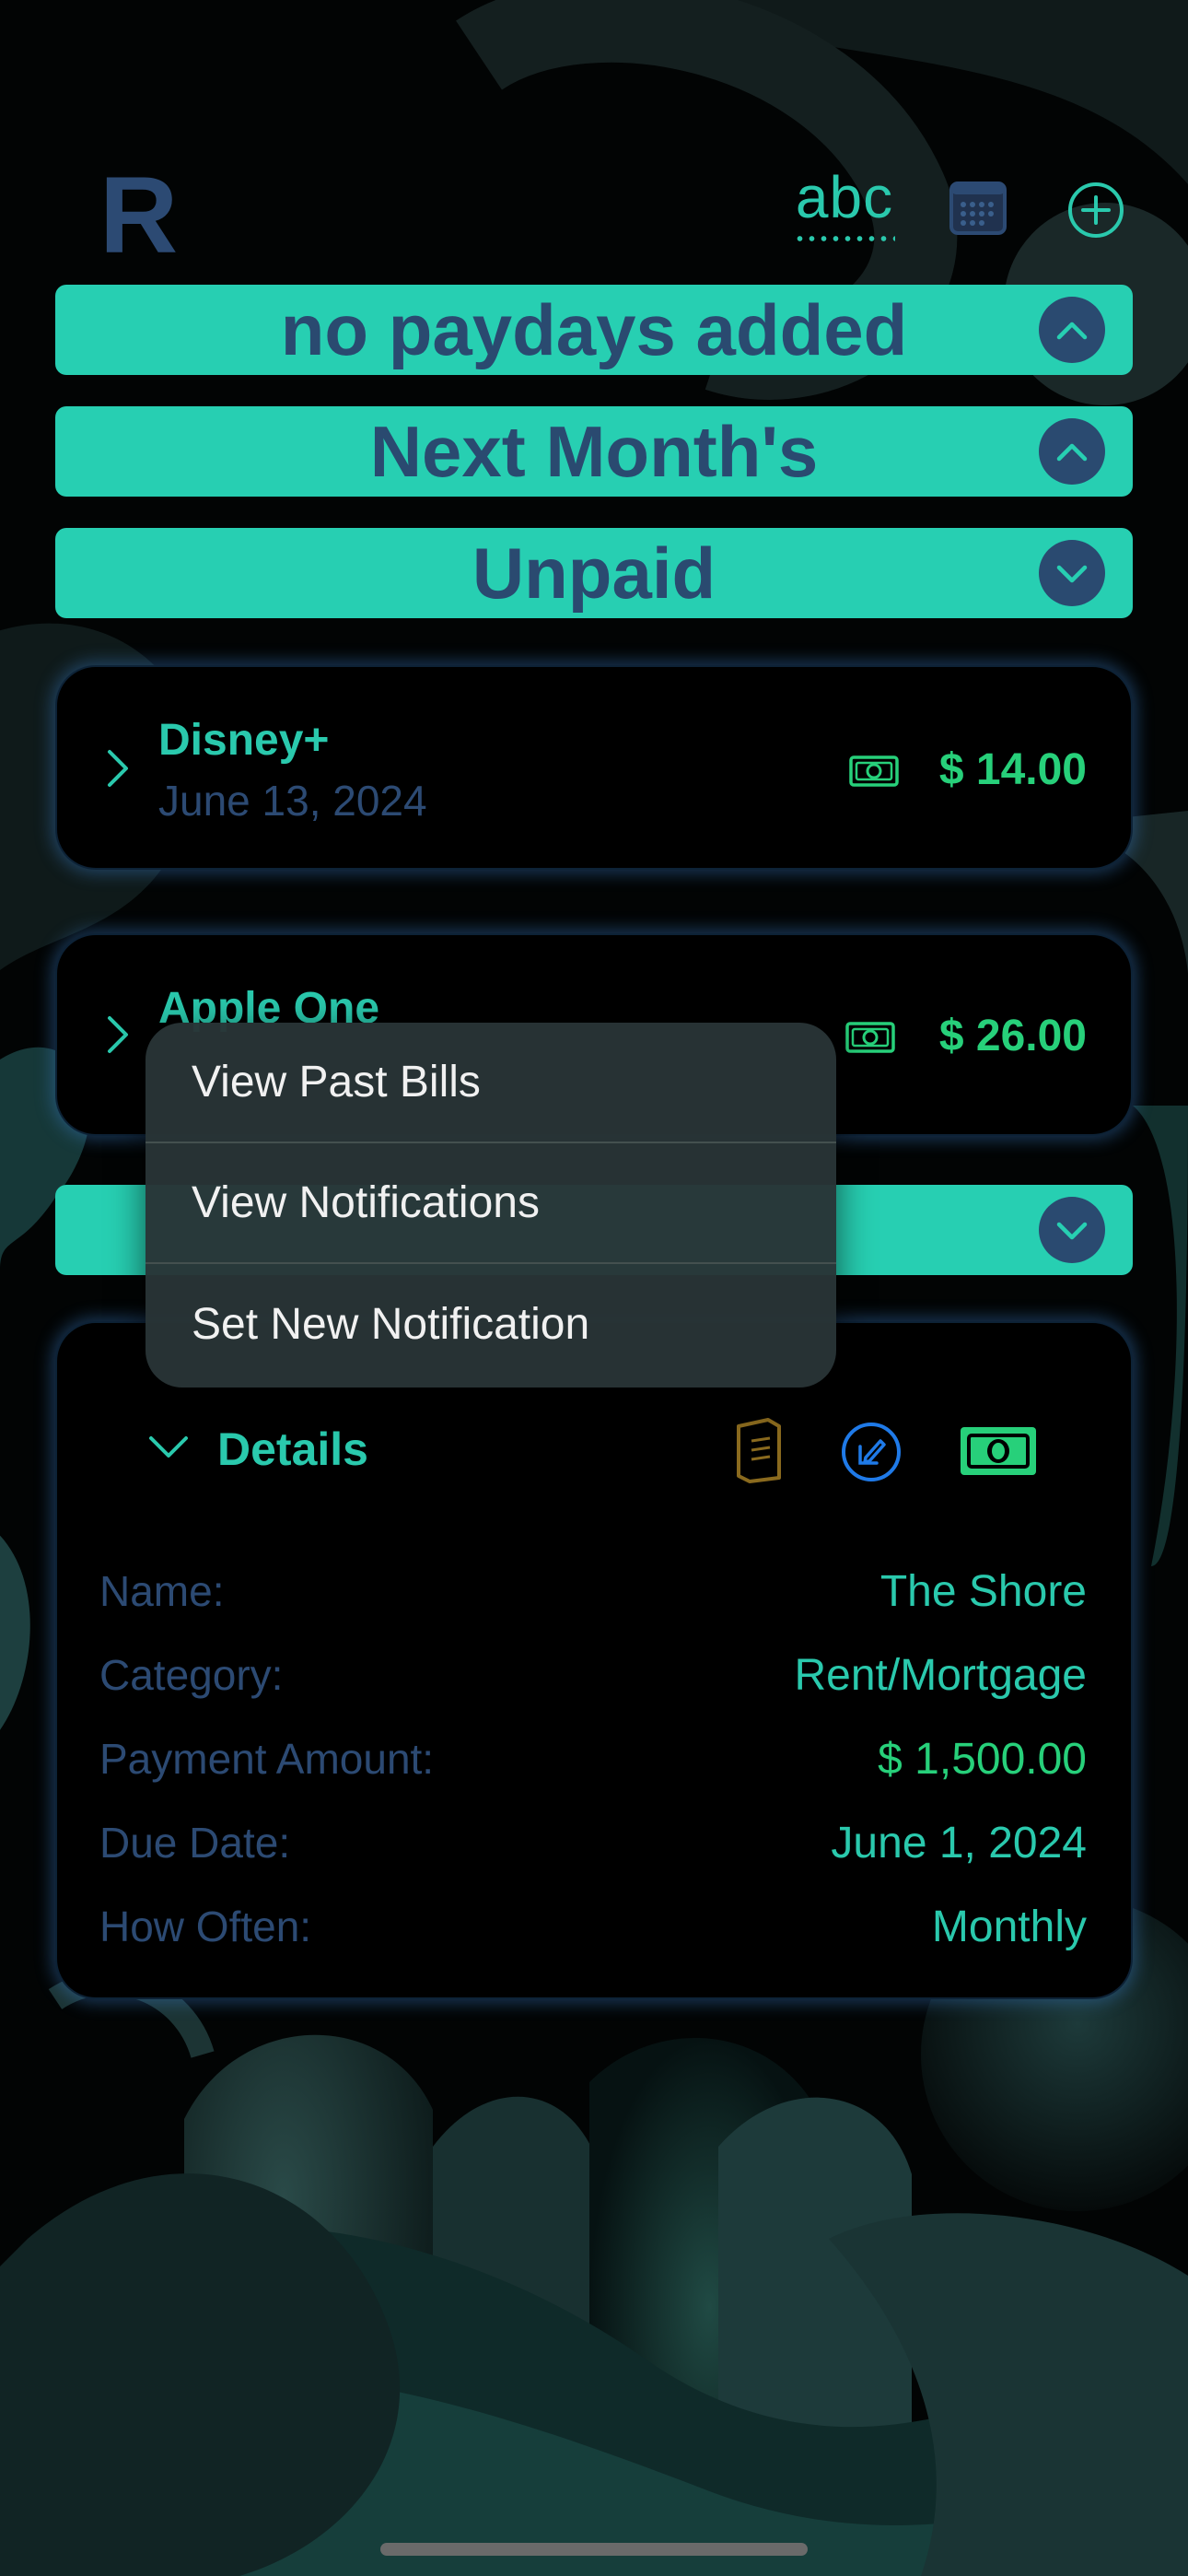  What do you see at coordinates (1013, 769) in the screenshot?
I see `bill-amount: $ 14.00` at bounding box center [1013, 769].